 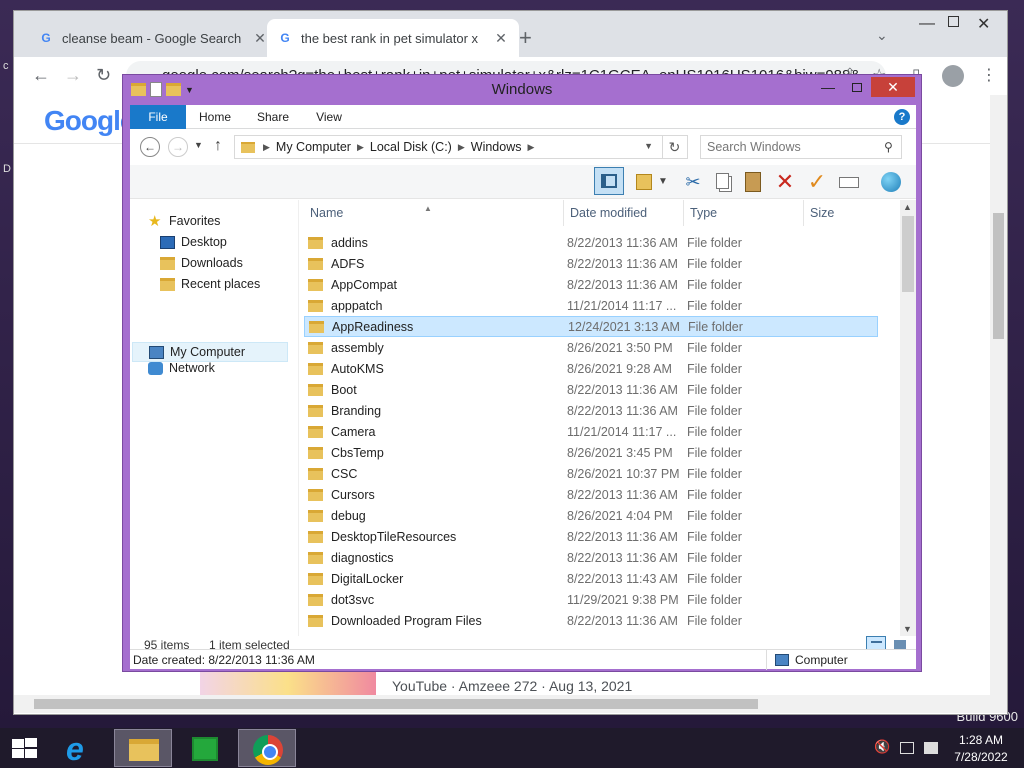 What do you see at coordinates (882, 746) in the screenshot?
I see `volume-muted-icon: 🔇` at bounding box center [882, 746].